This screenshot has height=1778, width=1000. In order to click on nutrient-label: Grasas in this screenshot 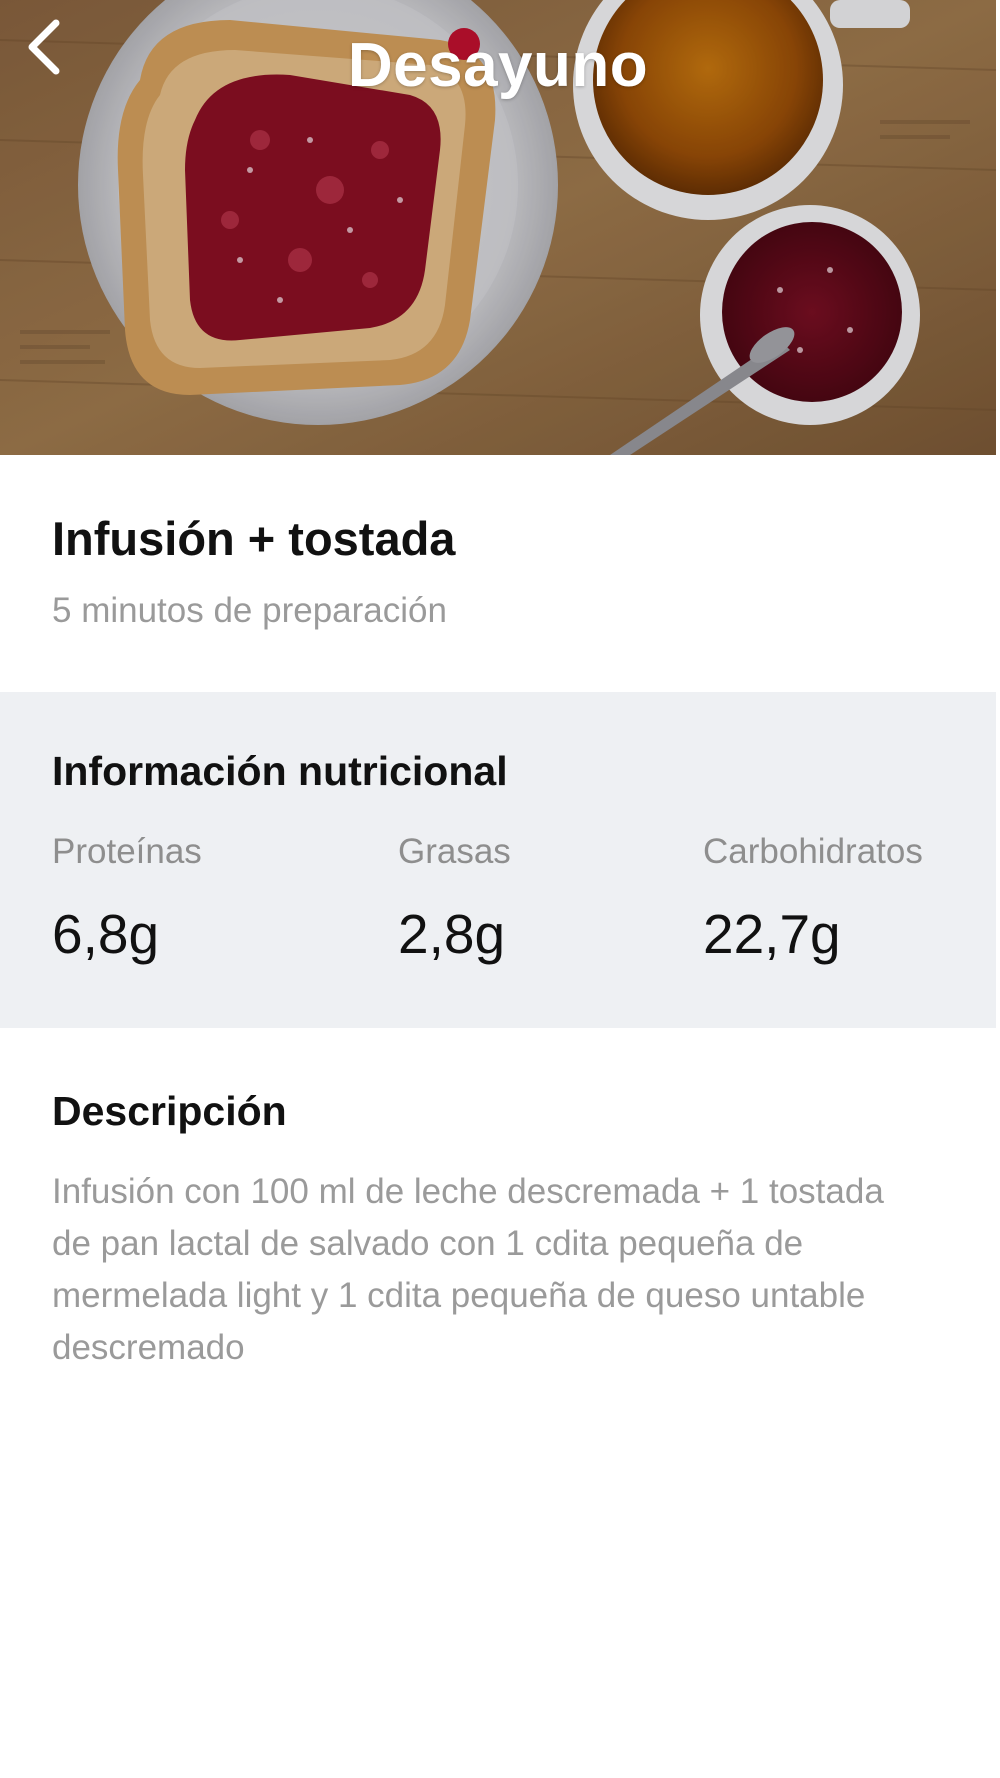, I will do `click(454, 851)`.